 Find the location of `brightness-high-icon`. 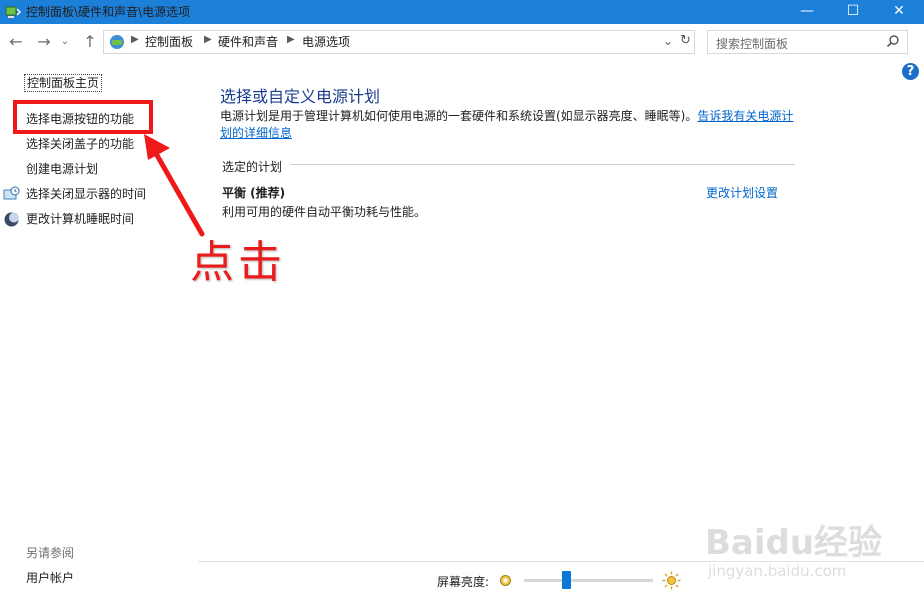

brightness-high-icon is located at coordinates (671, 580).